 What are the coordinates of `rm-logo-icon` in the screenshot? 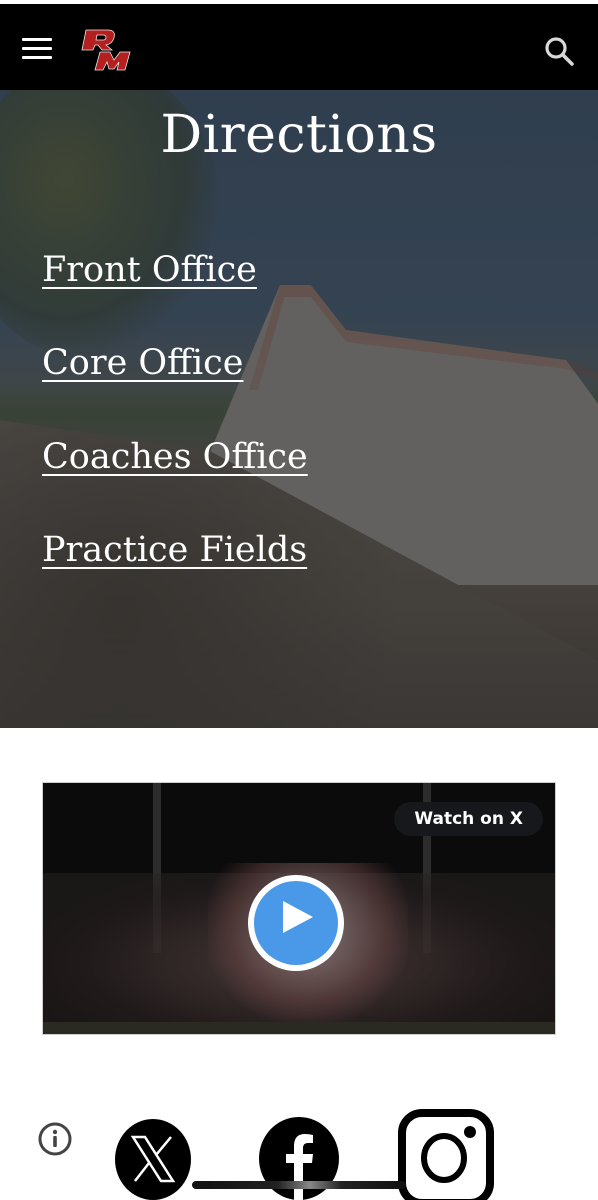 It's located at (106, 50).